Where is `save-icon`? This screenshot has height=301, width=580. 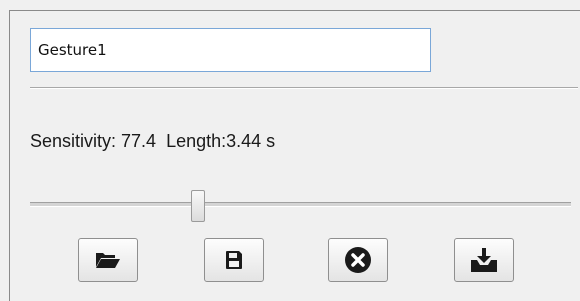
save-icon is located at coordinates (234, 260).